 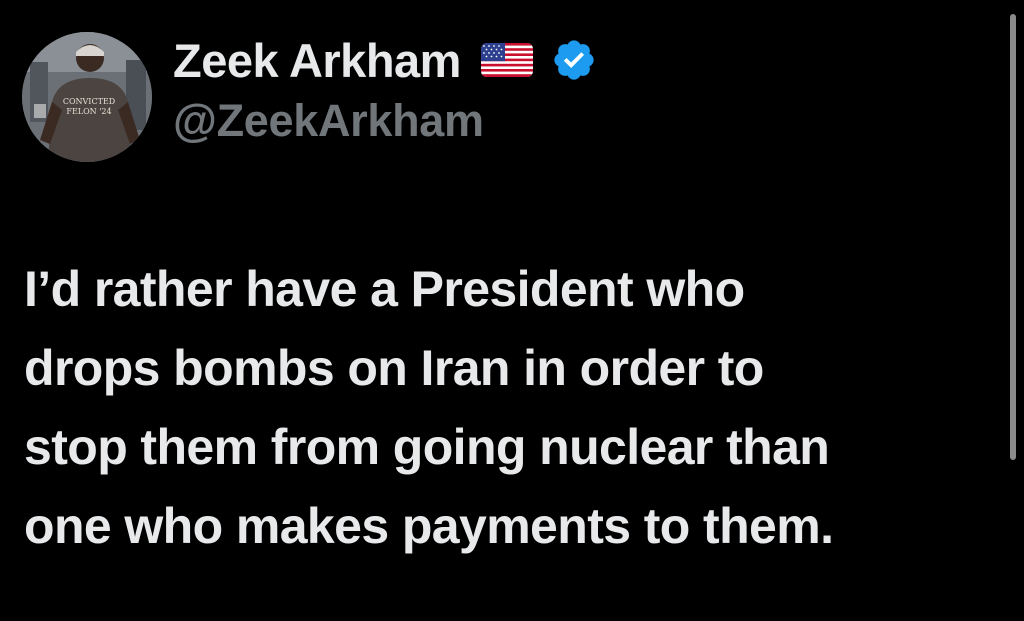 What do you see at coordinates (317, 60) in the screenshot?
I see `display-name: Zeek Arkham` at bounding box center [317, 60].